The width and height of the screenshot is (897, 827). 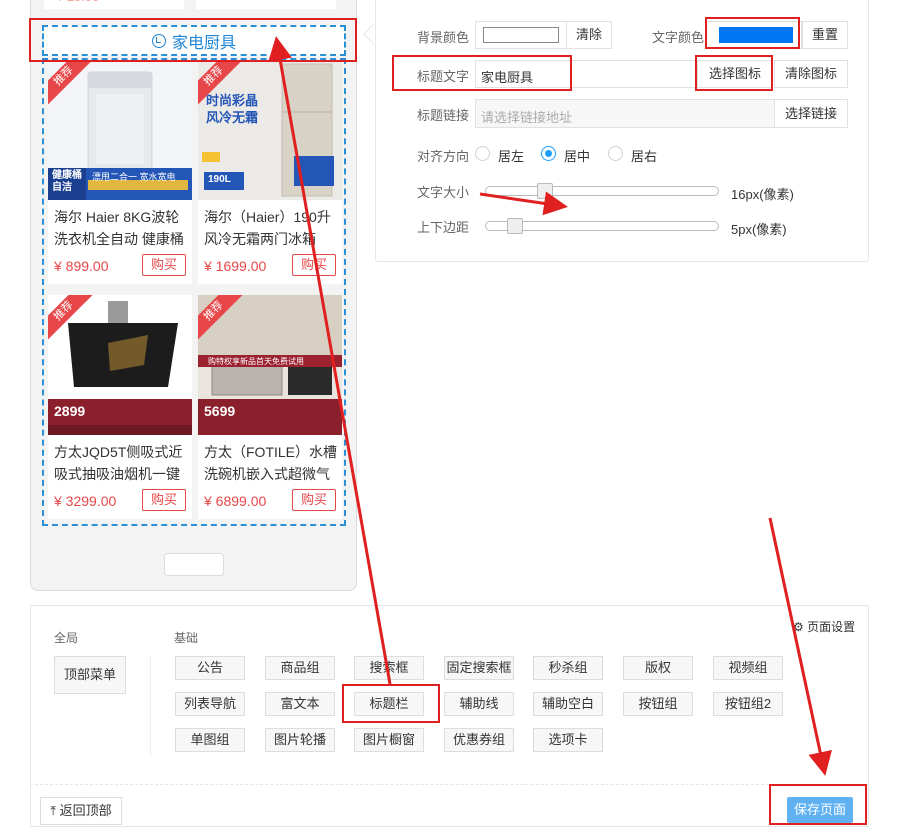 I want to click on align-left-label: 居左, so click(x=511, y=155).